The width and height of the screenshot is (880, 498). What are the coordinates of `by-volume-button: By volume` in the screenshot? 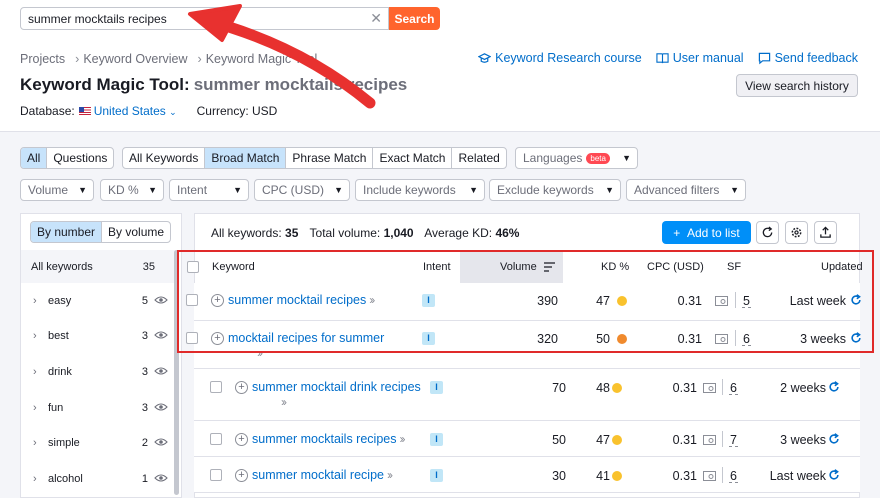 It's located at (136, 232).